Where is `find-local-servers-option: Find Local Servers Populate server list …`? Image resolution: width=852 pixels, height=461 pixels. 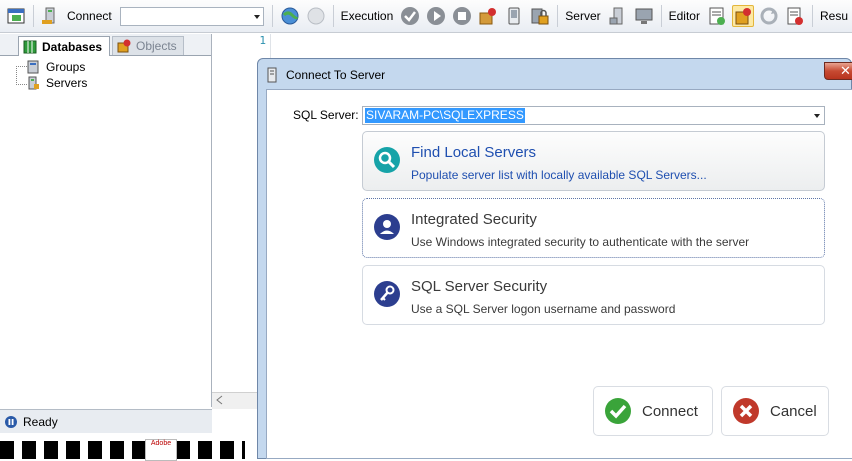
find-local-servers-option: Find Local Servers Populate server list … is located at coordinates (593, 161).